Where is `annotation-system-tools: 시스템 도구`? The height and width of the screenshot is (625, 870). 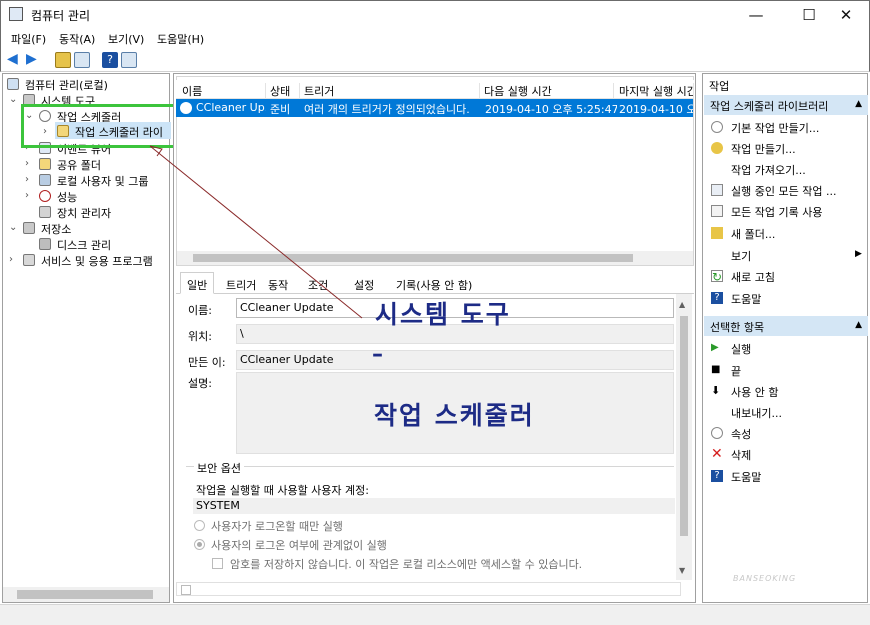
annotation-system-tools: 시스템 도구 is located at coordinates (443, 314).